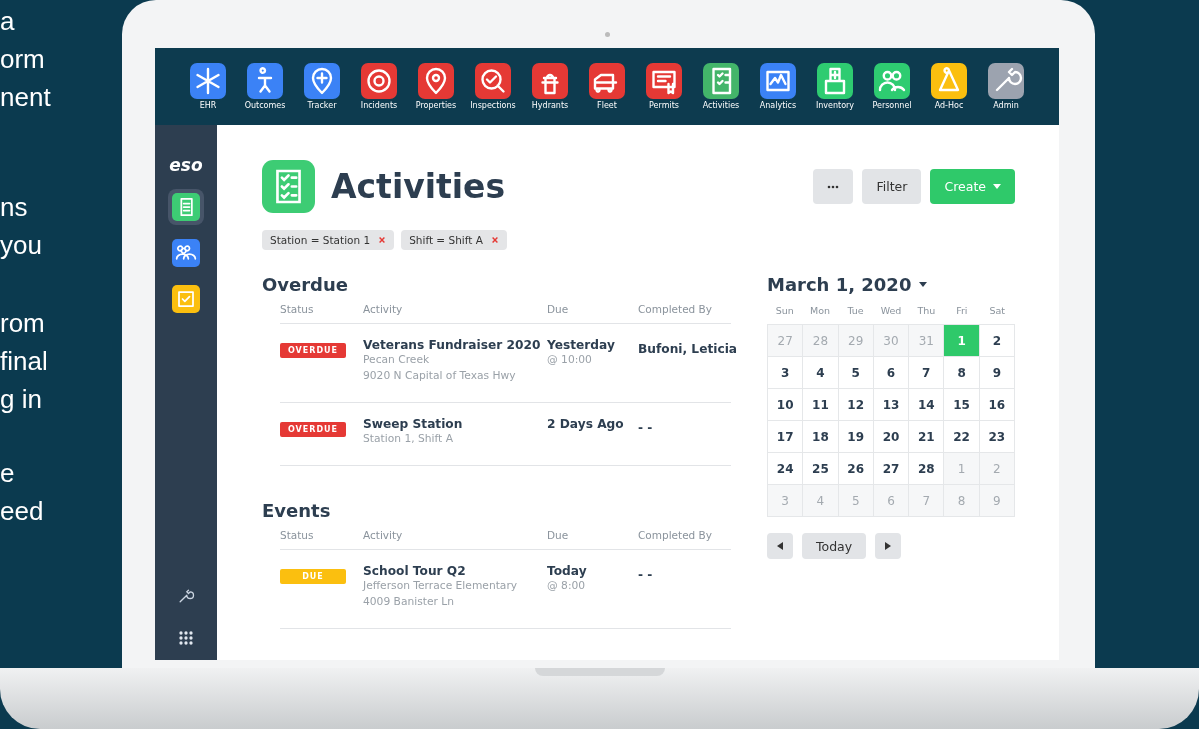  I want to click on app-launcher: Hydrants, so click(550, 86).